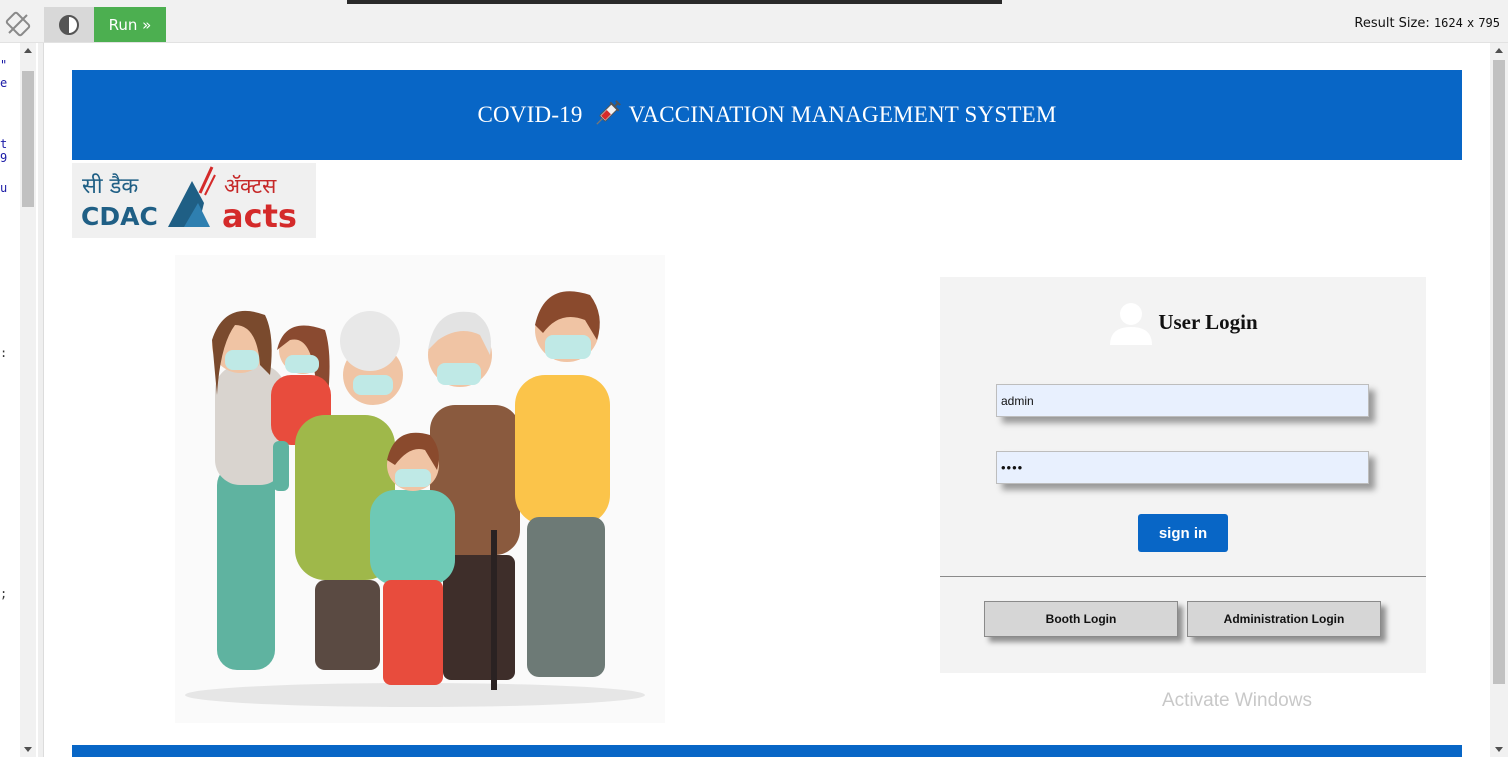 The image size is (1508, 757). Describe the element at coordinates (842, 114) in the screenshot. I see `page-title-right: VACCINATION MANAGEMENT SYSTEM` at that location.